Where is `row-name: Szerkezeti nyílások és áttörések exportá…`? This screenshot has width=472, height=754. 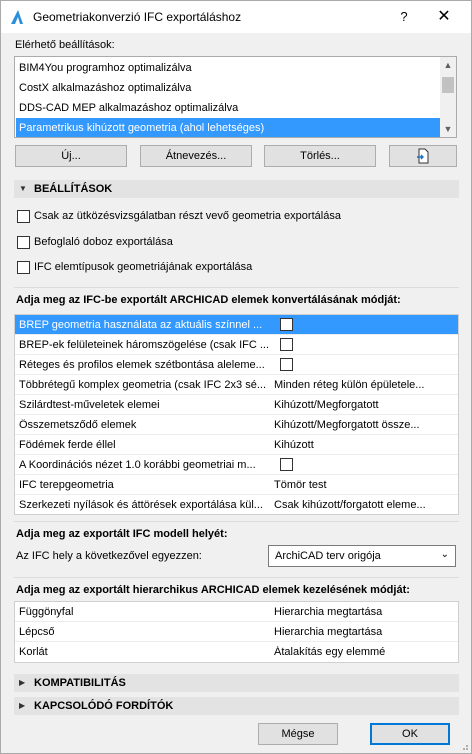
row-name: Szerkezeti nyílások és áttörések exportá… is located at coordinates (141, 505).